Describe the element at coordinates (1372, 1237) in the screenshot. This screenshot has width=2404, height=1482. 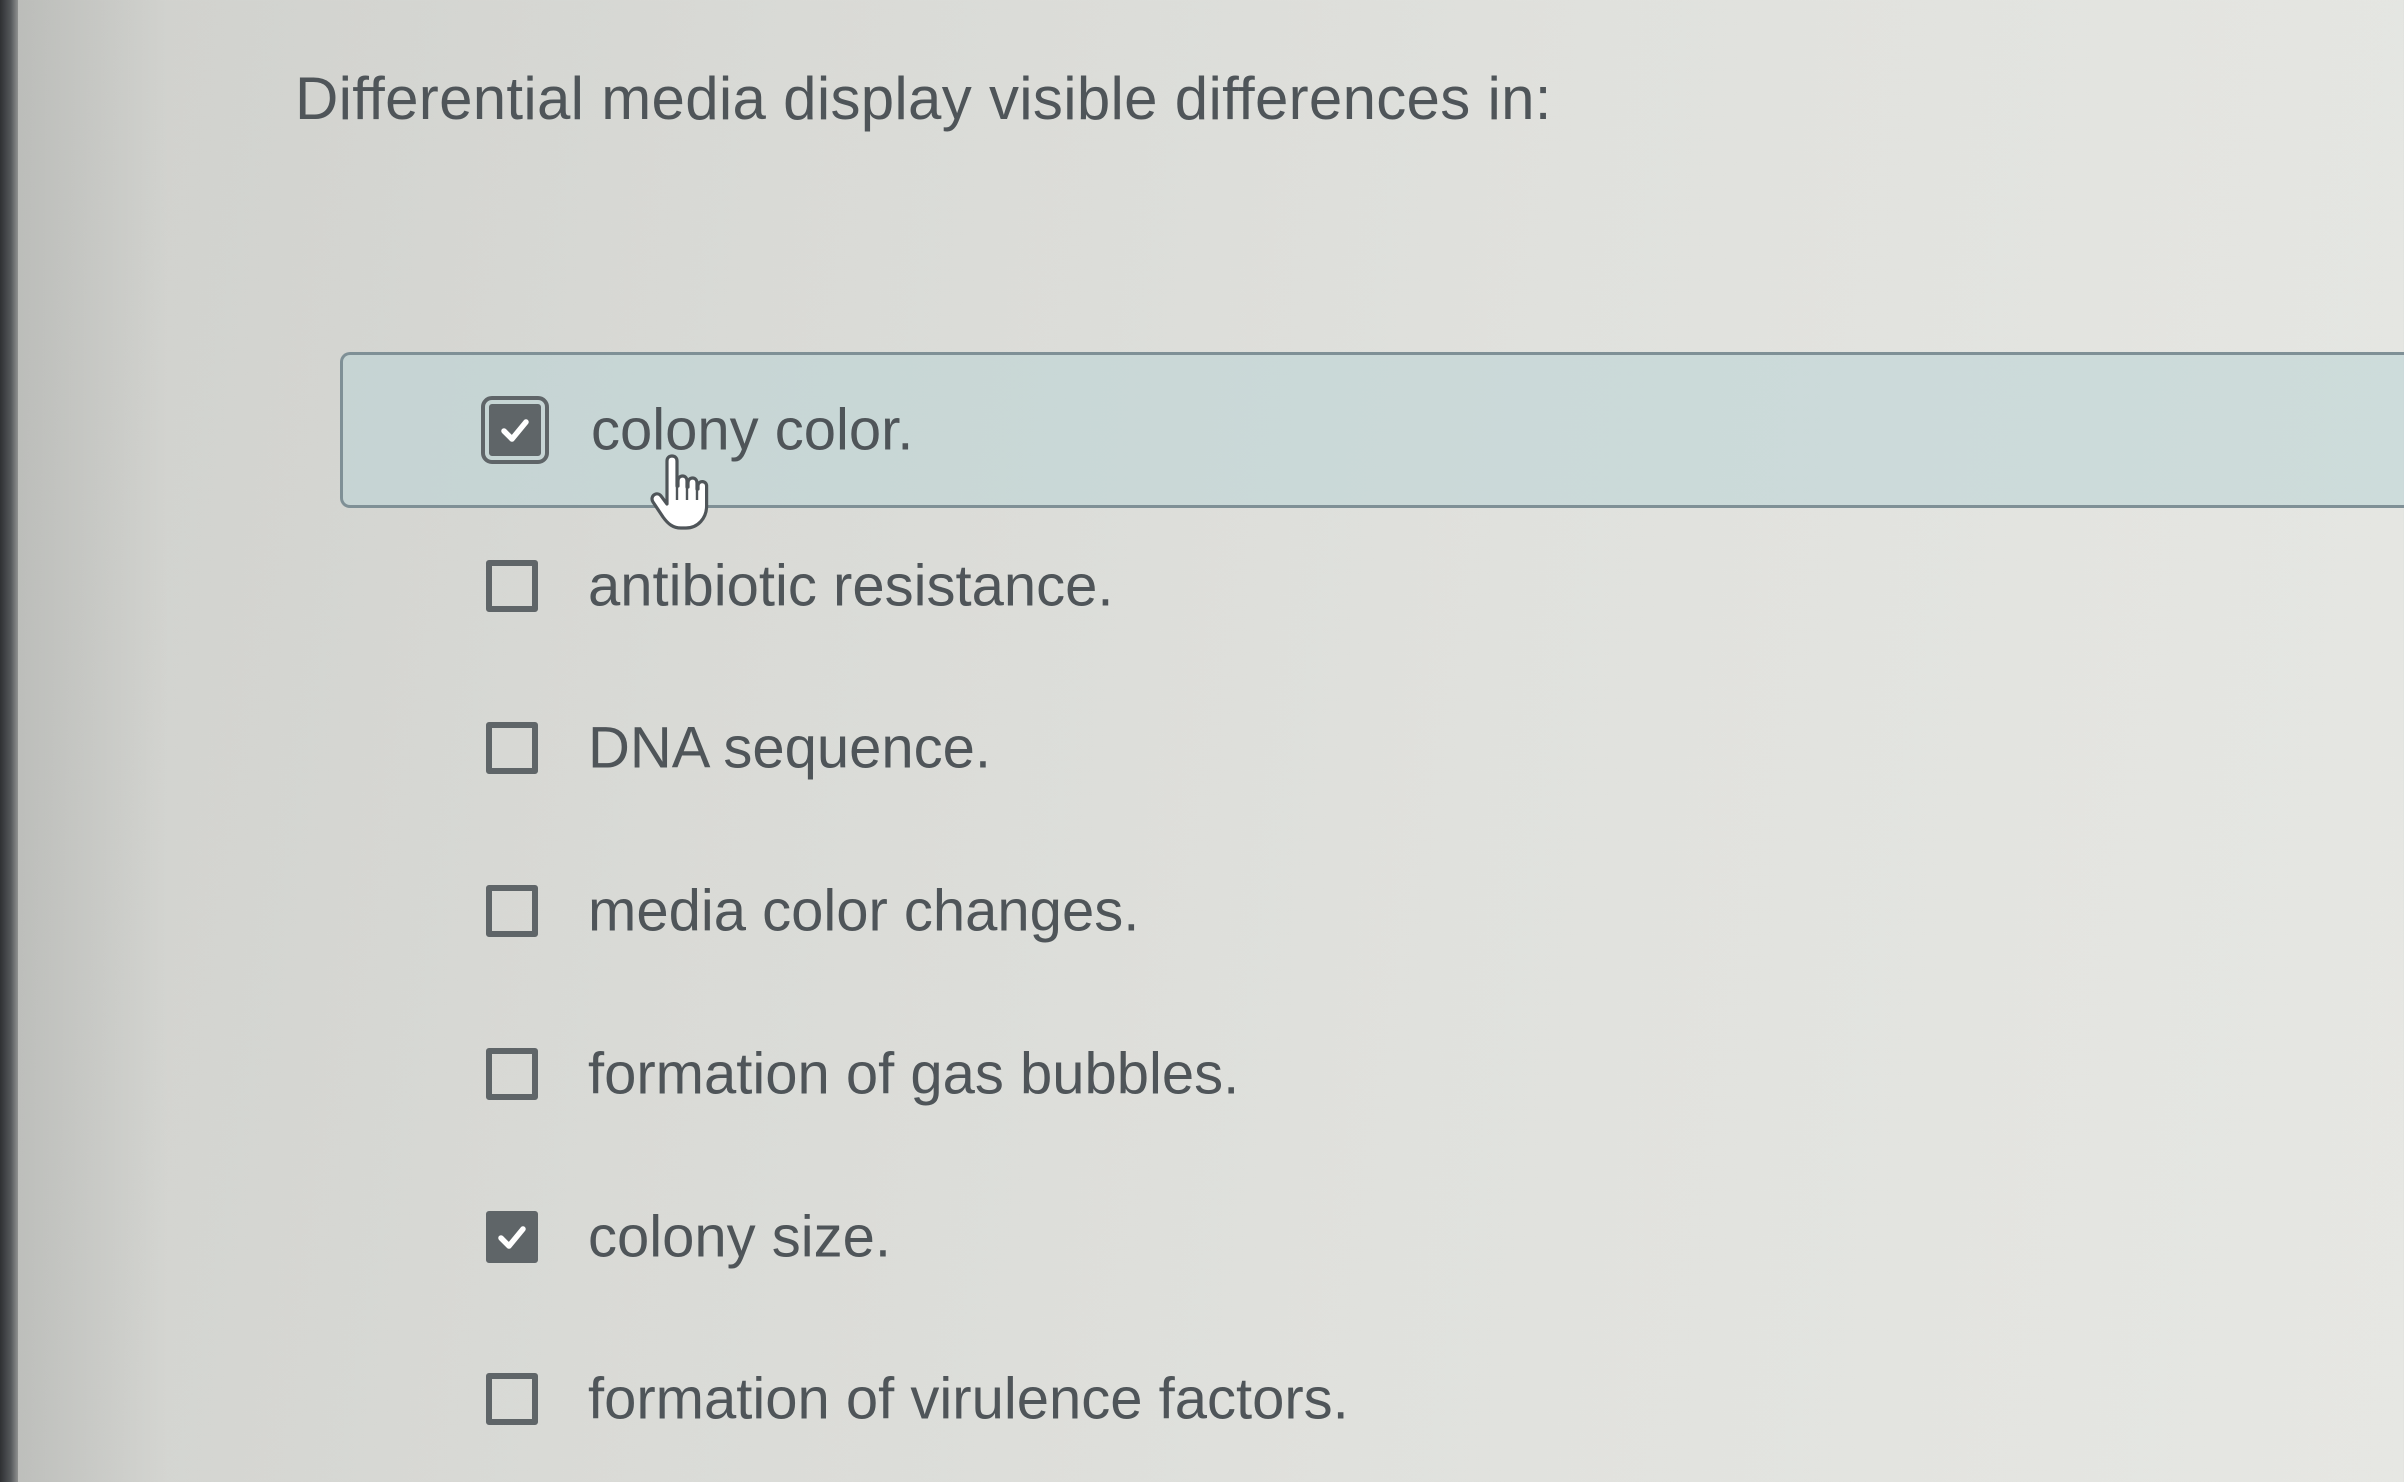
I see `option-colony-size: colony size.` at that location.